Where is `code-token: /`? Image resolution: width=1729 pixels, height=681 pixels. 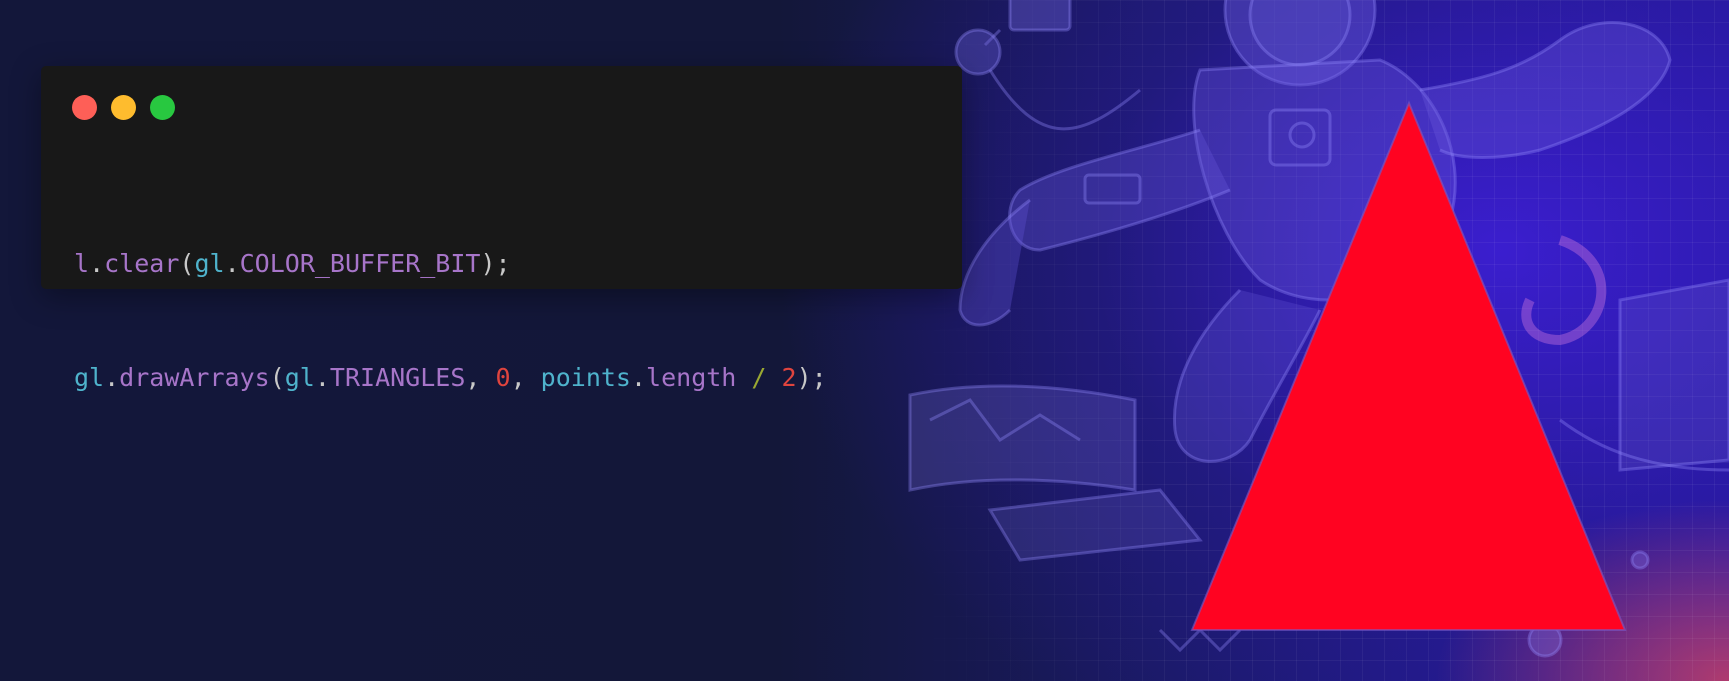
code-token: / is located at coordinates (759, 377).